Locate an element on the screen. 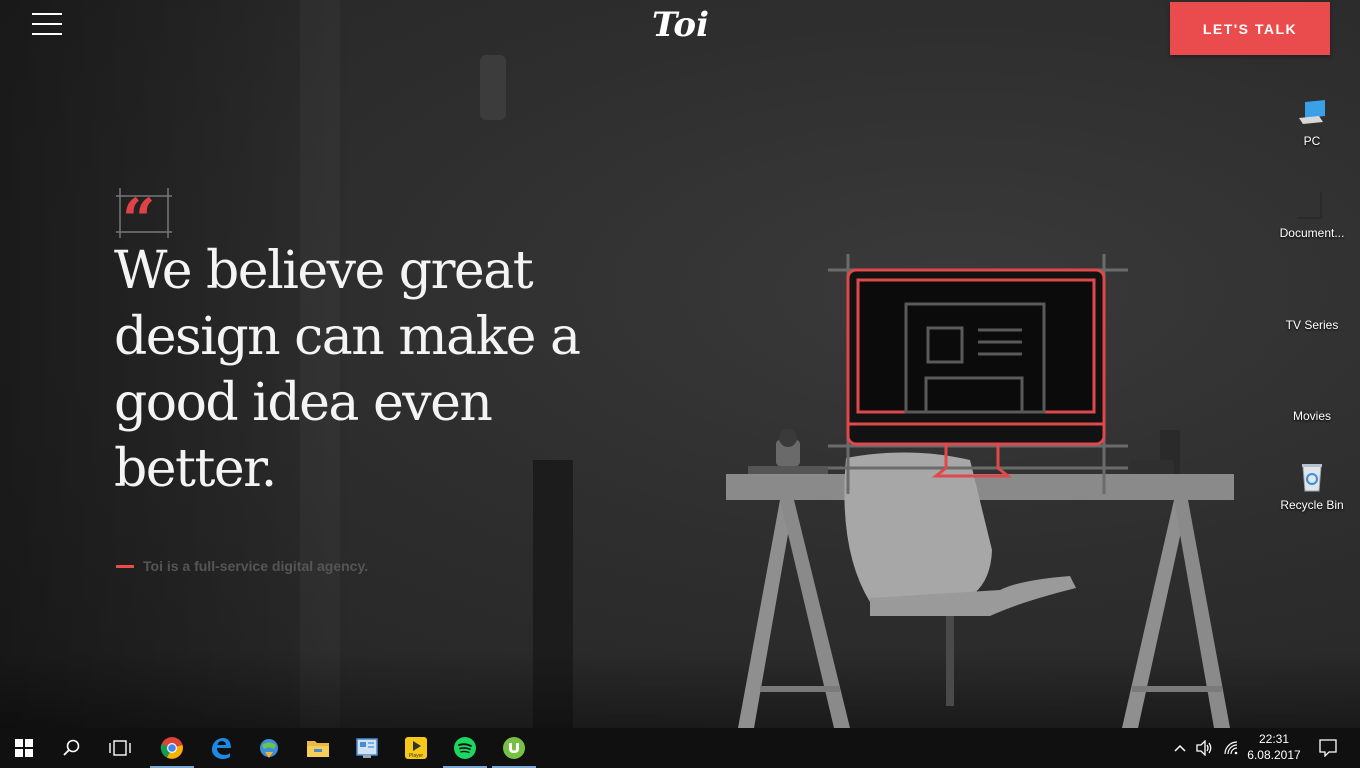  action-center-button is located at coordinates (1328, 748).